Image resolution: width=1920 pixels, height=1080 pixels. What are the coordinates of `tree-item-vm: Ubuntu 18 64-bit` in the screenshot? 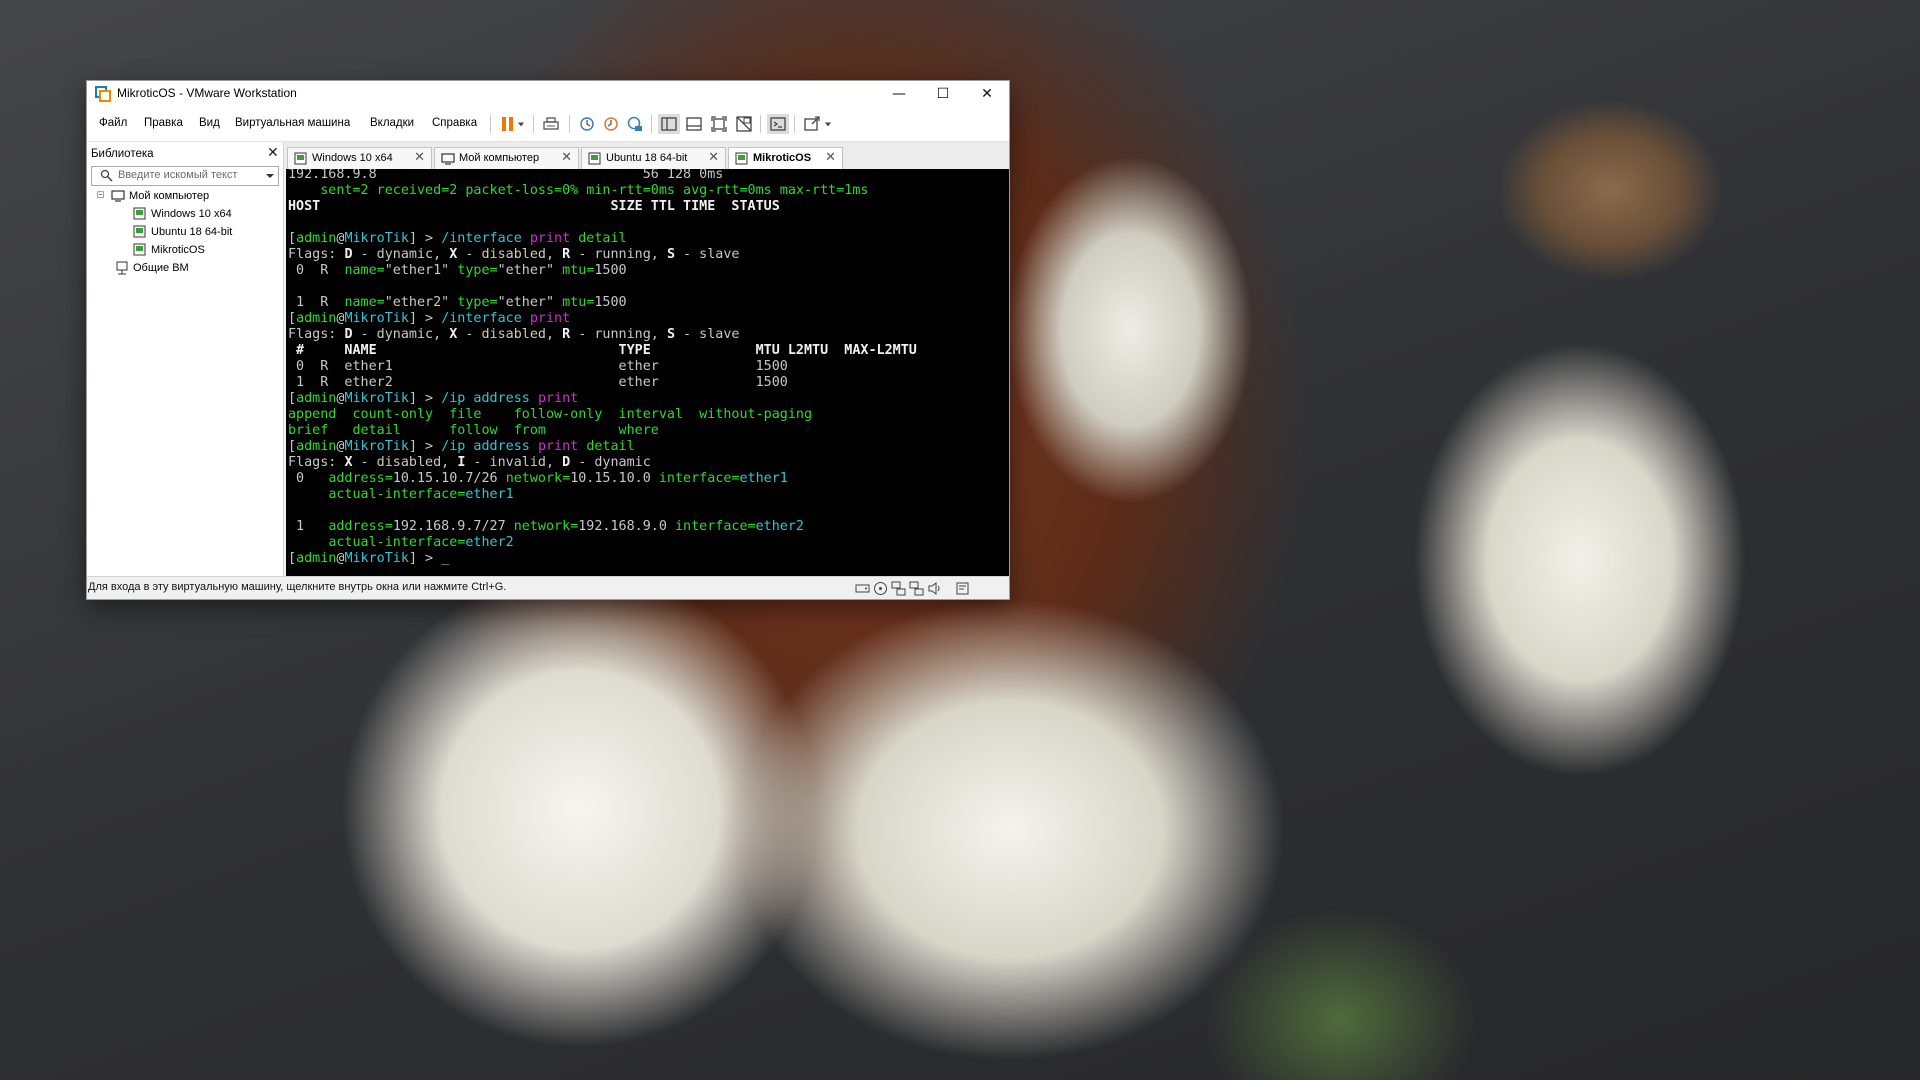 It's located at (182, 232).